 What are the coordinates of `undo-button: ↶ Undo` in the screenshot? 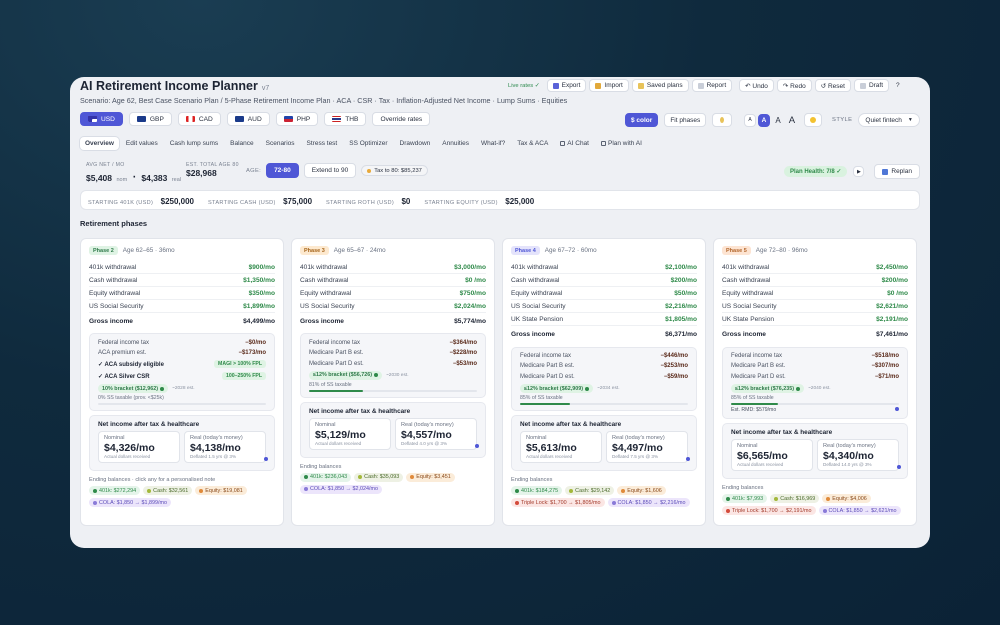 It's located at (756, 85).